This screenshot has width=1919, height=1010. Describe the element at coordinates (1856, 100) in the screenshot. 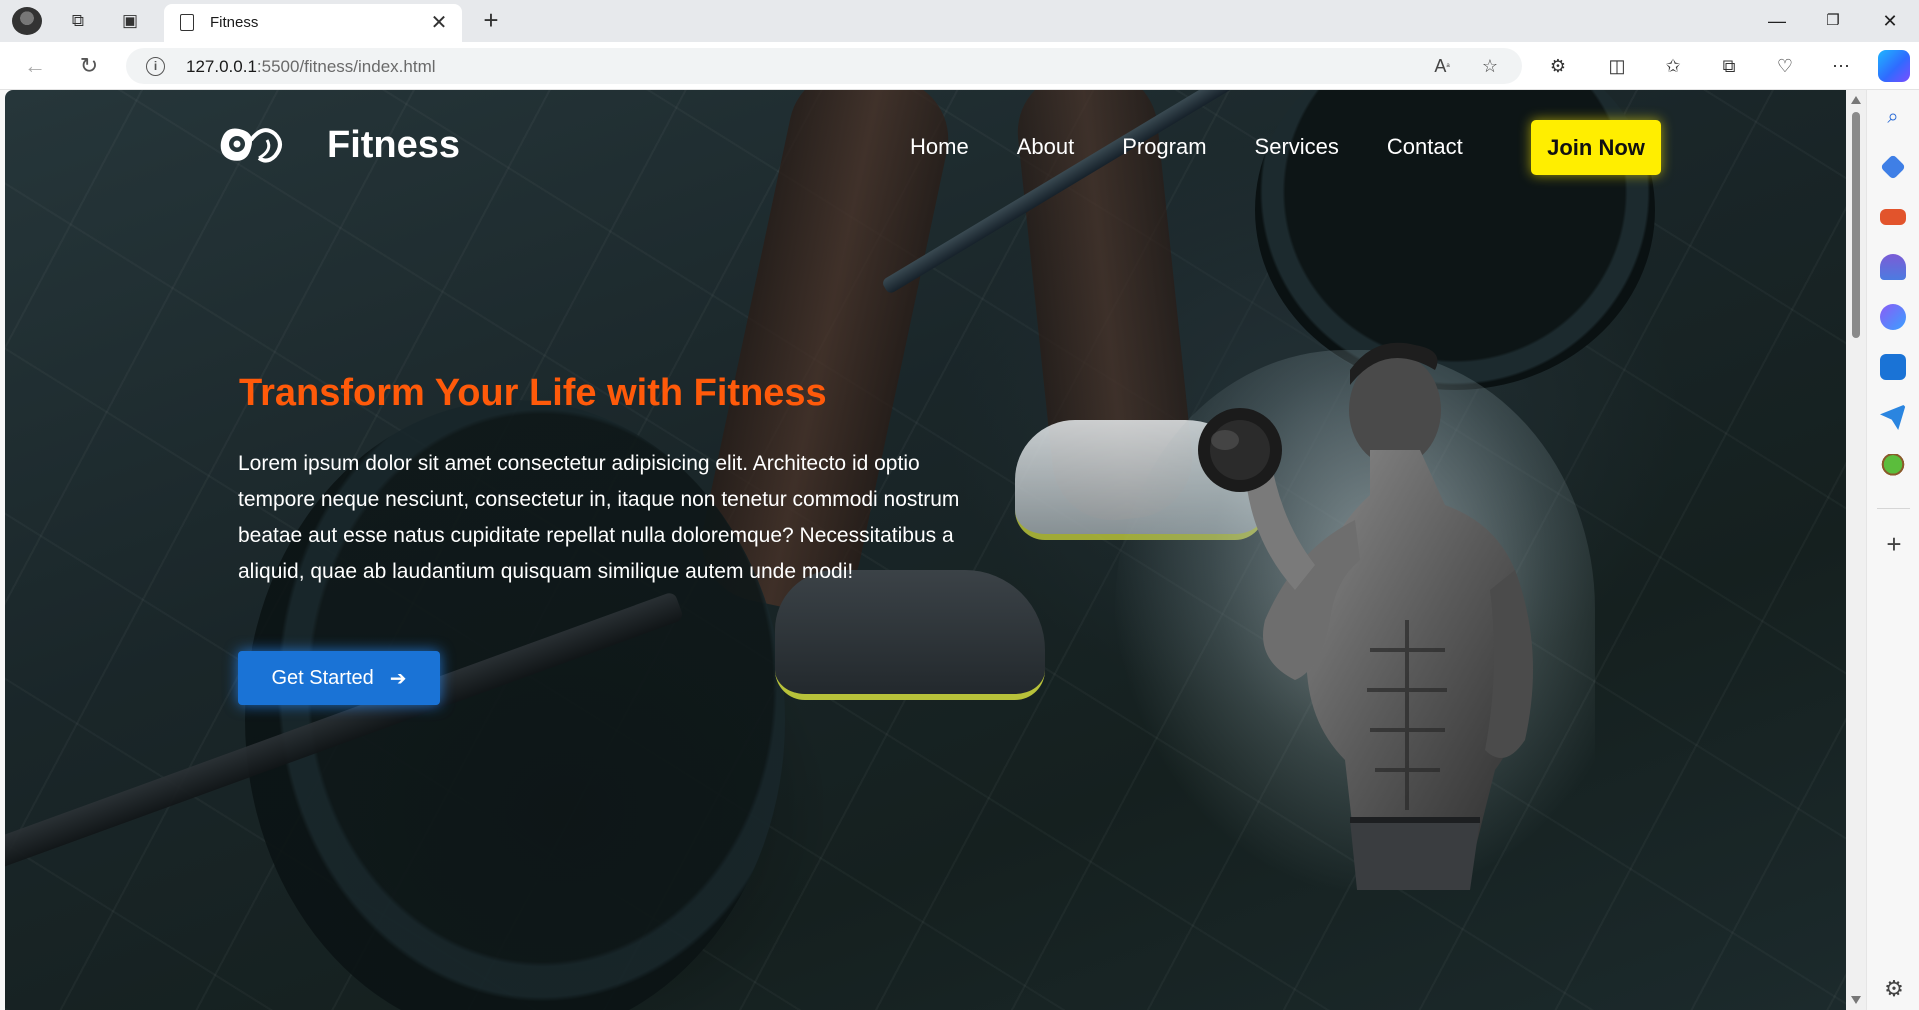

I see `scroll-up-icon` at that location.